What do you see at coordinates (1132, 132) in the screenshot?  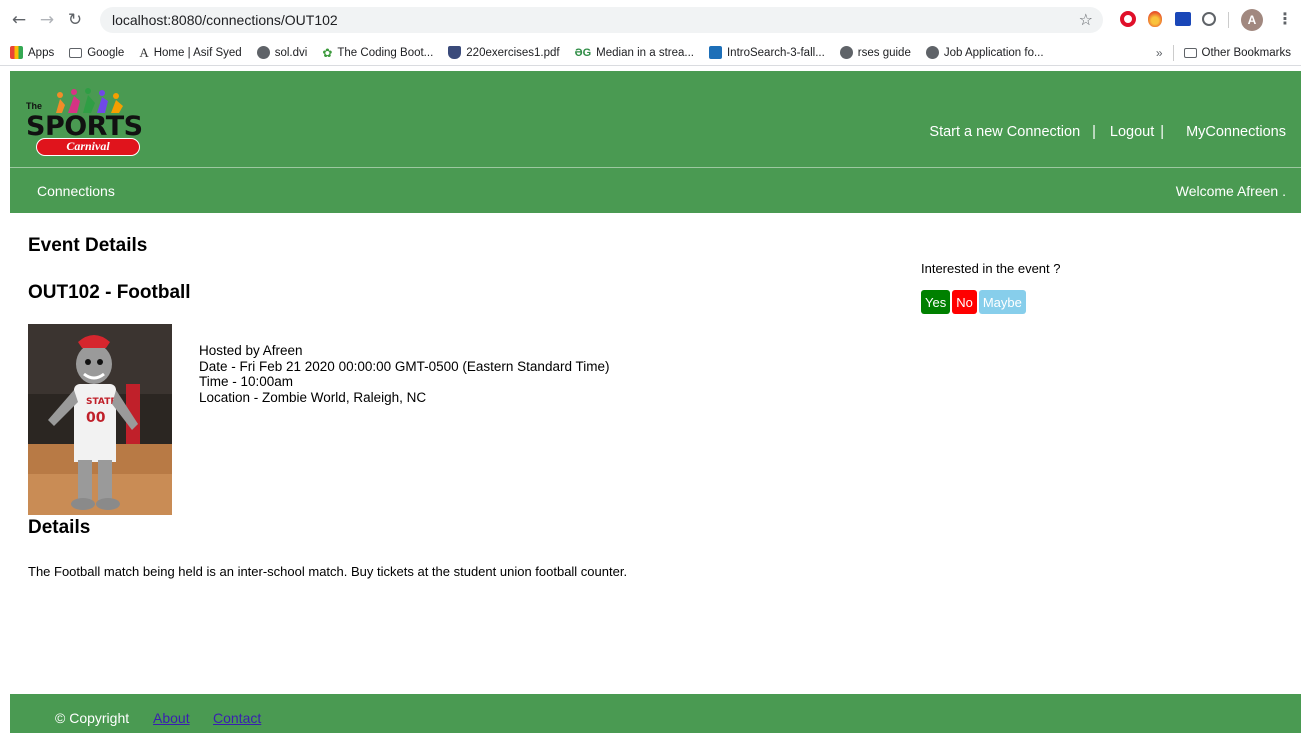 I see `logout-link: Logout` at bounding box center [1132, 132].